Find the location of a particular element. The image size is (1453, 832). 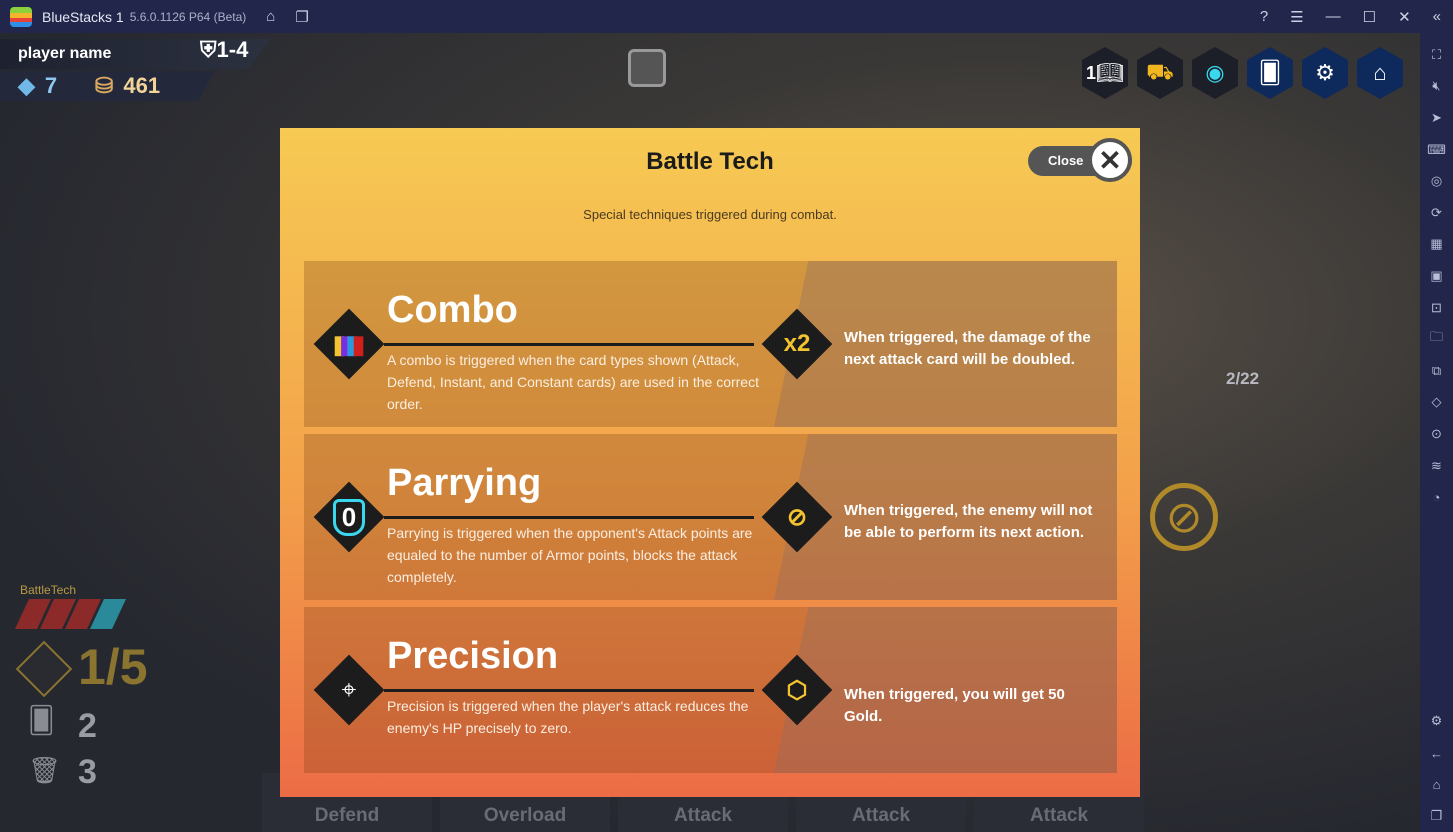

cards-icon: ▮▮▮▮ is located at coordinates (349, 344).